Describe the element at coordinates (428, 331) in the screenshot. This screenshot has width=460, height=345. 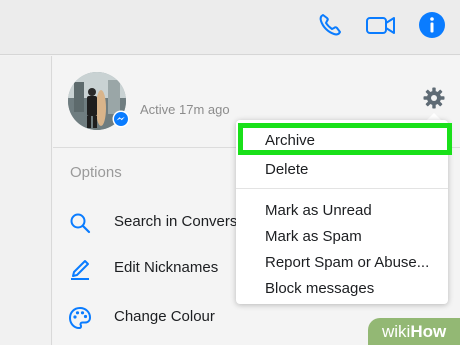
I see `watermark-how: How` at that location.